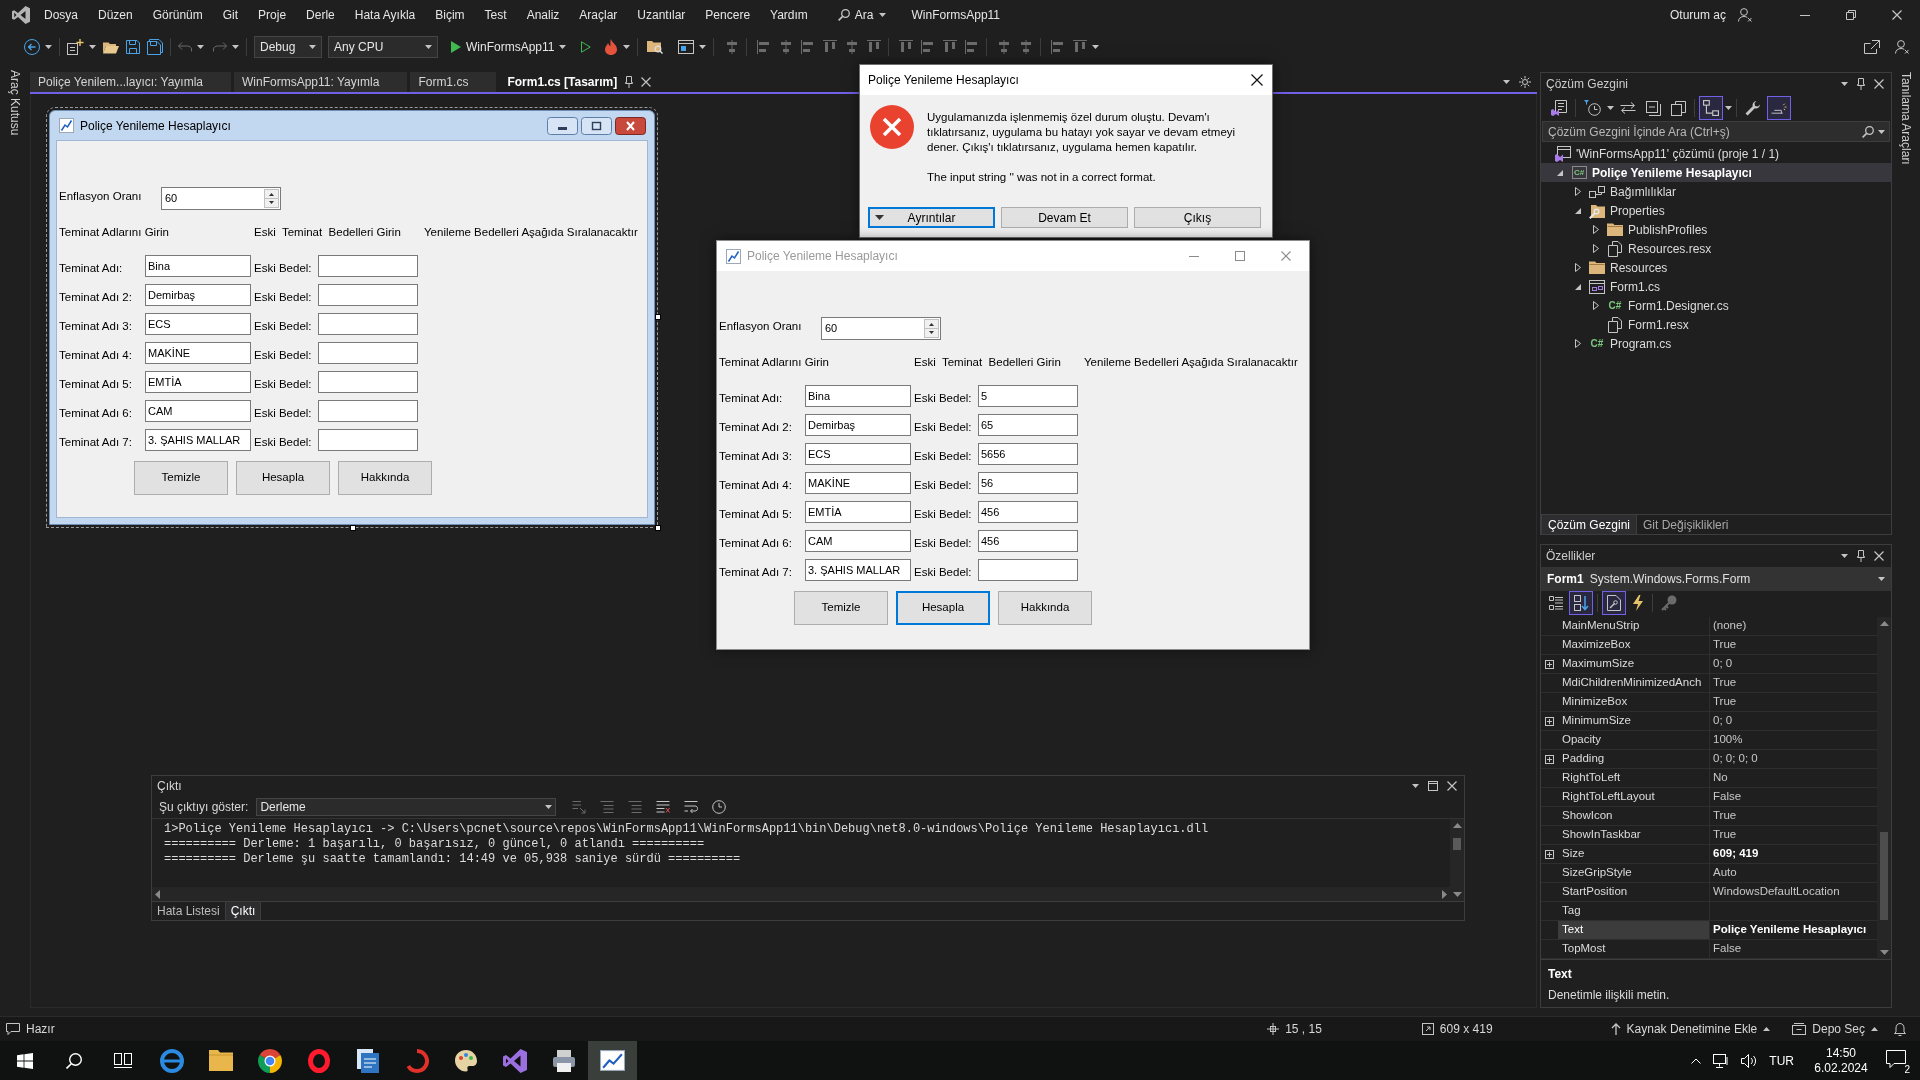 The image size is (1920, 1080). What do you see at coordinates (115, 15) in the screenshot?
I see `menu-item: Düzen` at bounding box center [115, 15].